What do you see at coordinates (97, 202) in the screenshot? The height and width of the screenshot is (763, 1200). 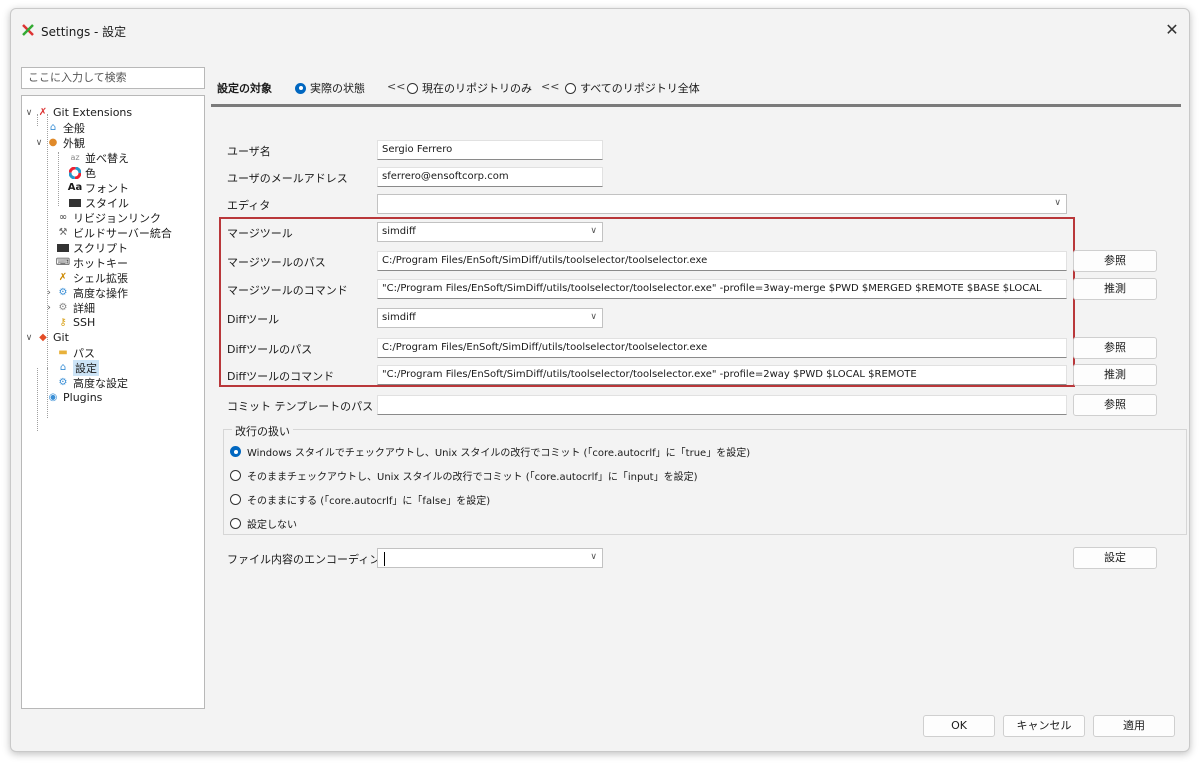 I see `tree-item-style: スタイル` at bounding box center [97, 202].